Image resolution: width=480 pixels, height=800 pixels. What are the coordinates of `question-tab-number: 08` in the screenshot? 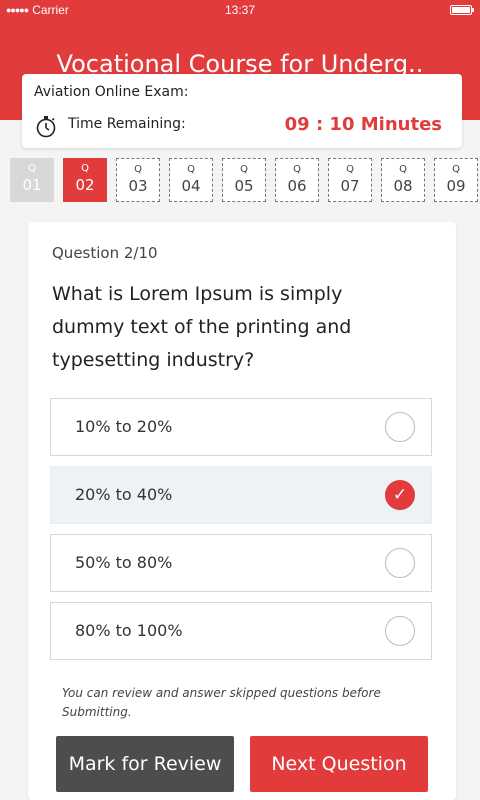 It's located at (403, 186).